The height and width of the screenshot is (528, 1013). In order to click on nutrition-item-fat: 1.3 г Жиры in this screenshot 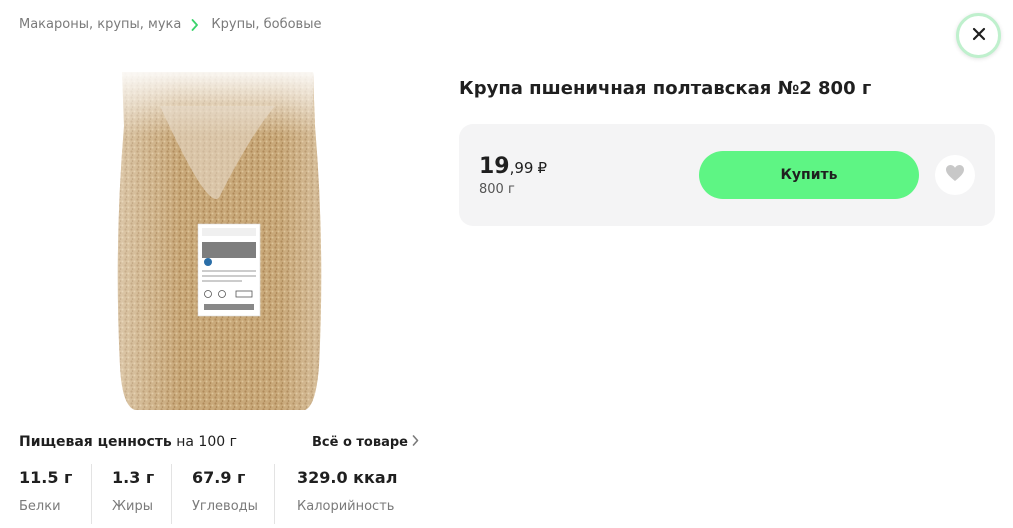, I will do `click(133, 496)`.